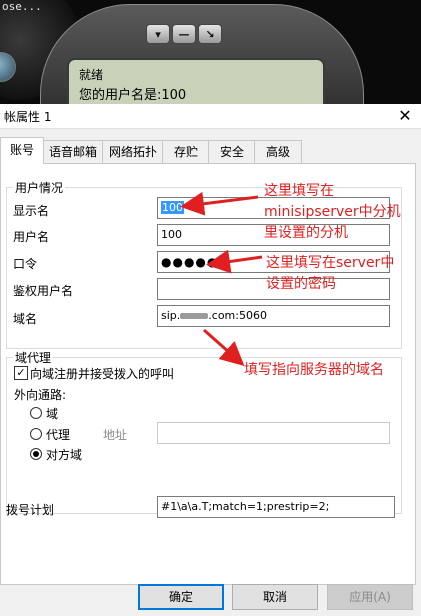 This screenshot has height=616, width=421. What do you see at coordinates (314, 370) in the screenshot?
I see `annotation-domain: 填写指向服务器的域名` at bounding box center [314, 370].